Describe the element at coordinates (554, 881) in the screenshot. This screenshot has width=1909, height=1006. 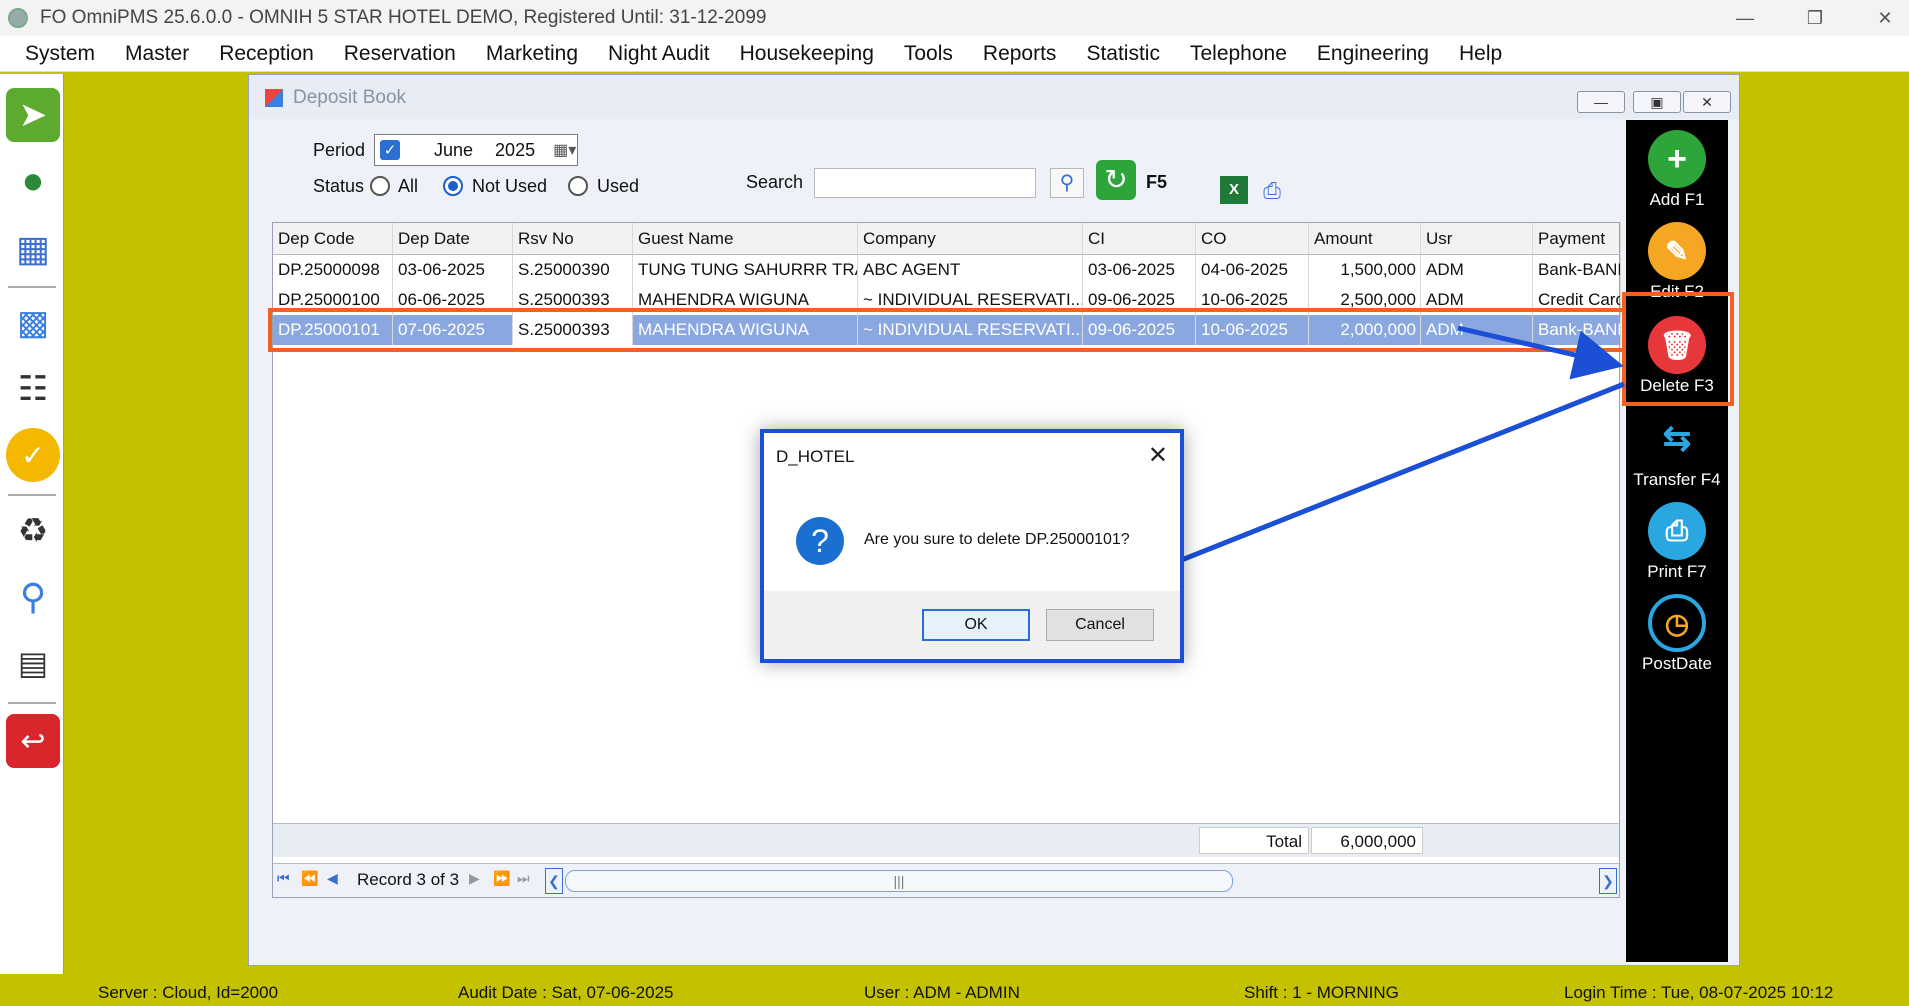
I see `scroll-left-icon: ❮` at that location.